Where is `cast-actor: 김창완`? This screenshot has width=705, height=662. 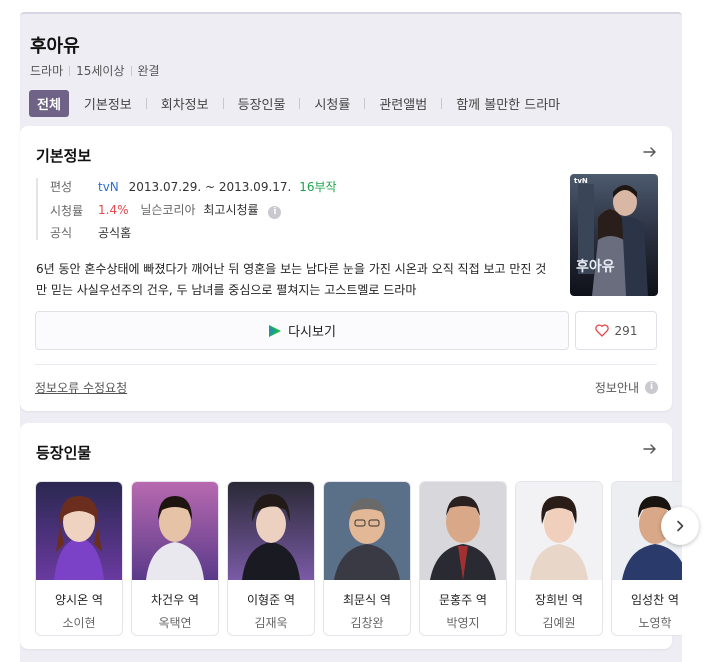 cast-actor: 김창완 is located at coordinates (367, 623).